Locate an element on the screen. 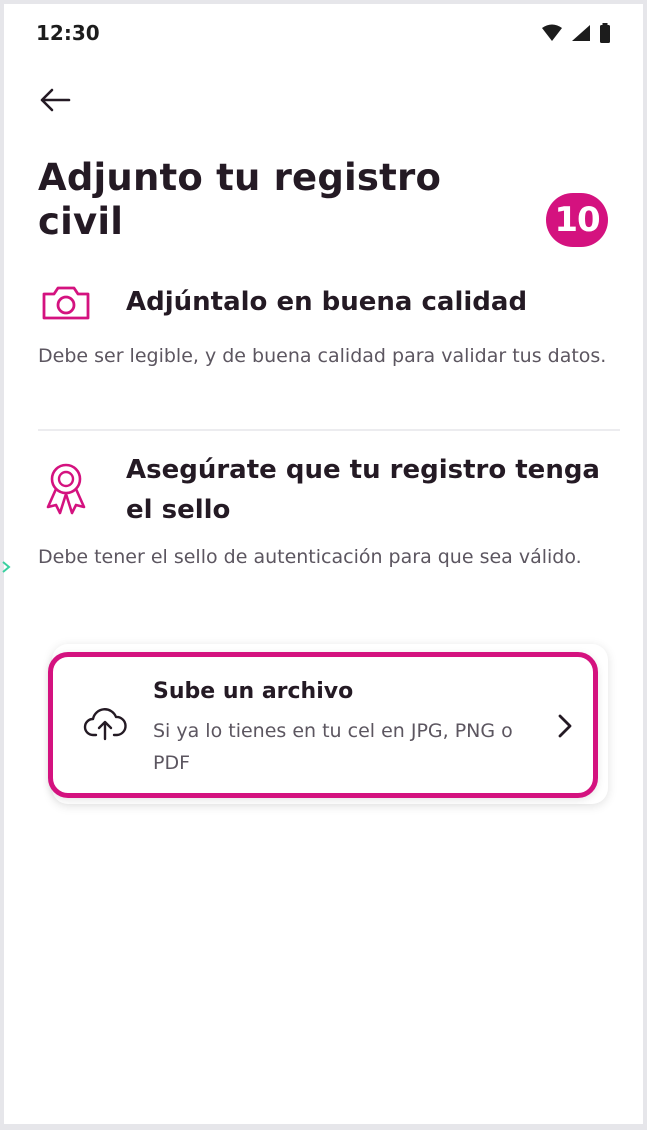 The height and width of the screenshot is (1130, 647). cellular-signal-icon is located at coordinates (581, 33).